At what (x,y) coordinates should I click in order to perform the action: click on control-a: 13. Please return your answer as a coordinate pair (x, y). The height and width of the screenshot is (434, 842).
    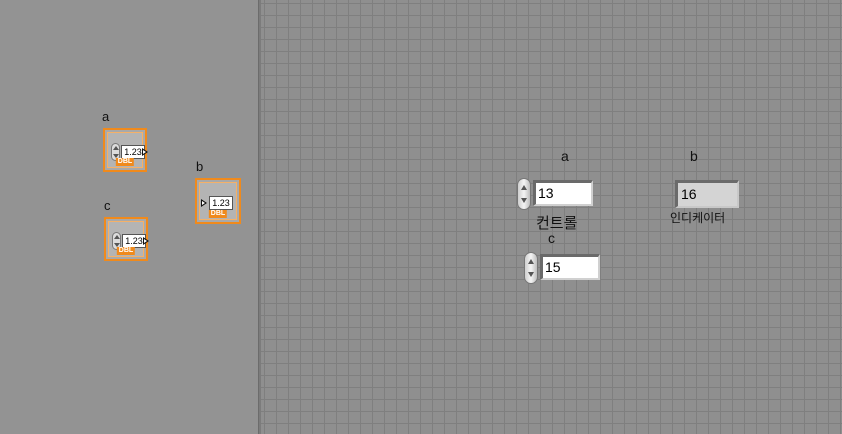
    Looking at the image, I should click on (557, 194).